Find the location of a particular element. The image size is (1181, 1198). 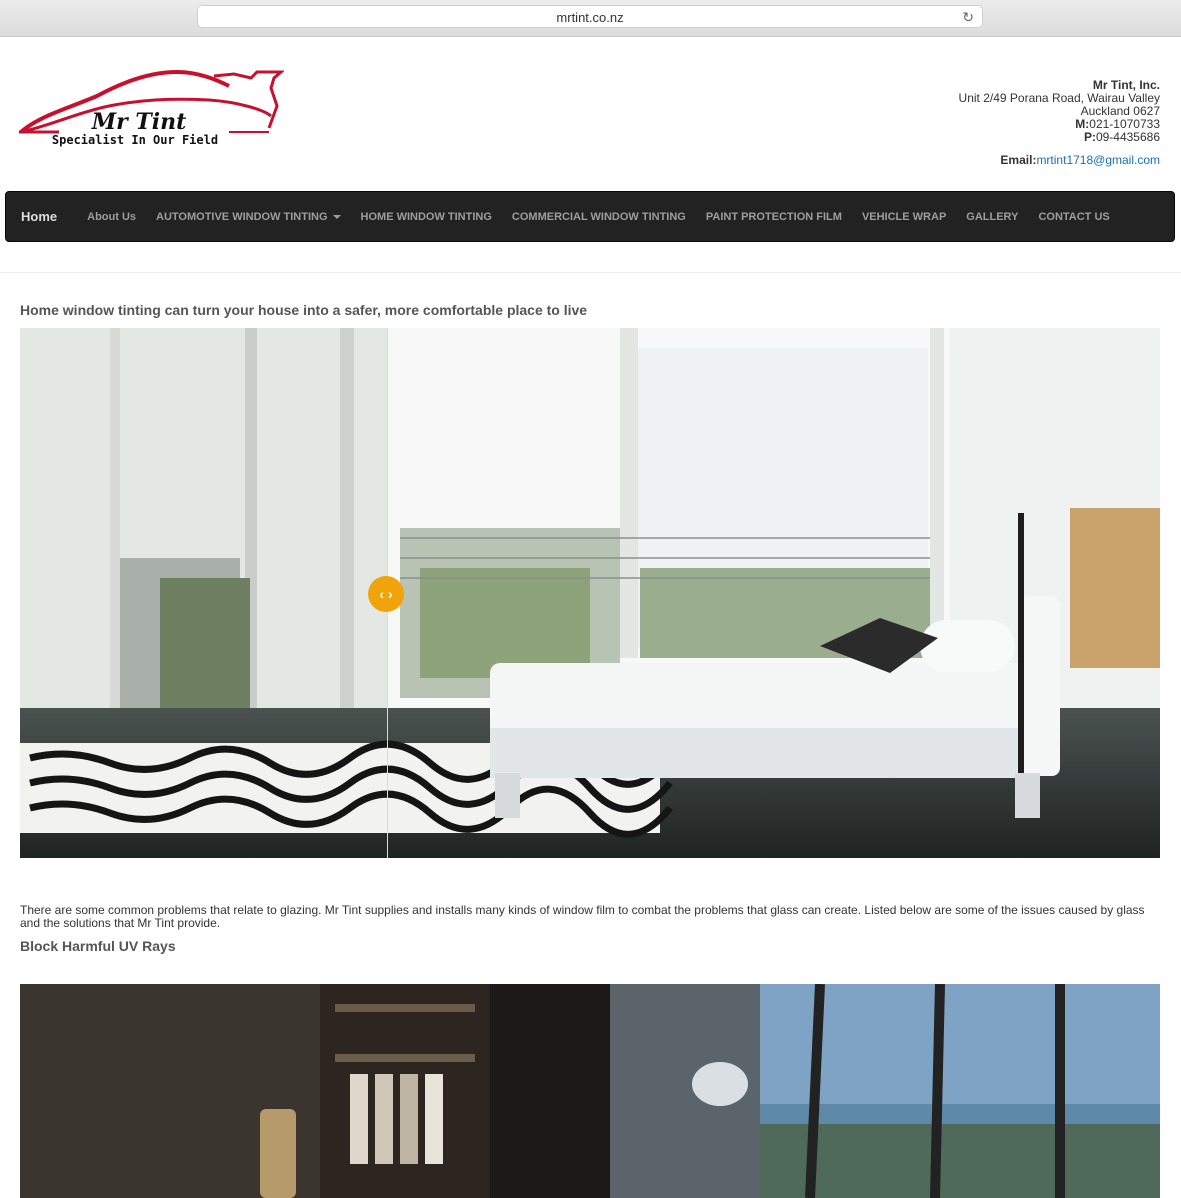

nav-vehicle-wrap: VEHICLE WRAP is located at coordinates (904, 217).